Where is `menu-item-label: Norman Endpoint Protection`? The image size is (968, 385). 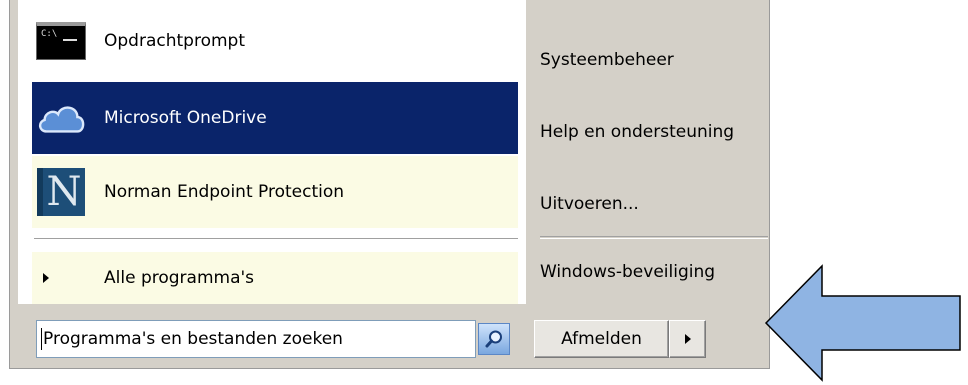 menu-item-label: Norman Endpoint Protection is located at coordinates (224, 192).